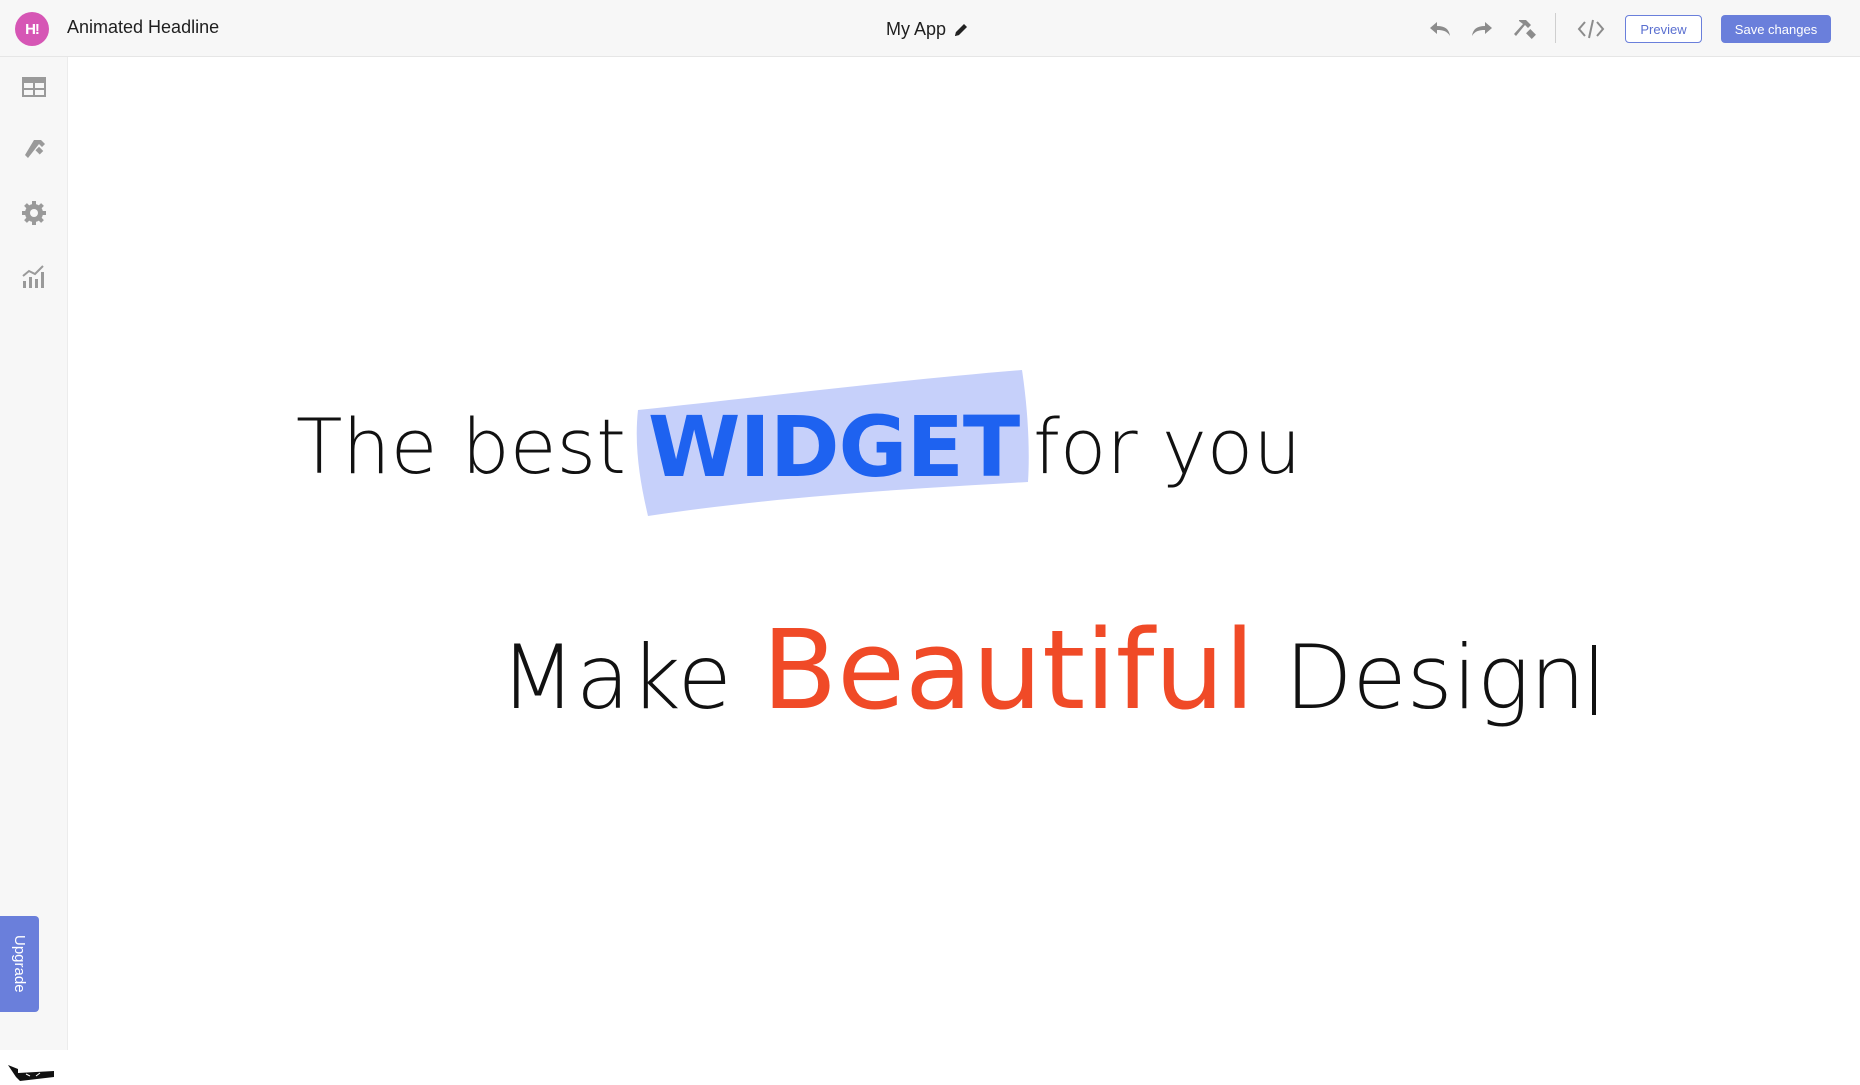  Describe the element at coordinates (1435, 677) in the screenshot. I see `headline-secondary-after: Design` at that location.